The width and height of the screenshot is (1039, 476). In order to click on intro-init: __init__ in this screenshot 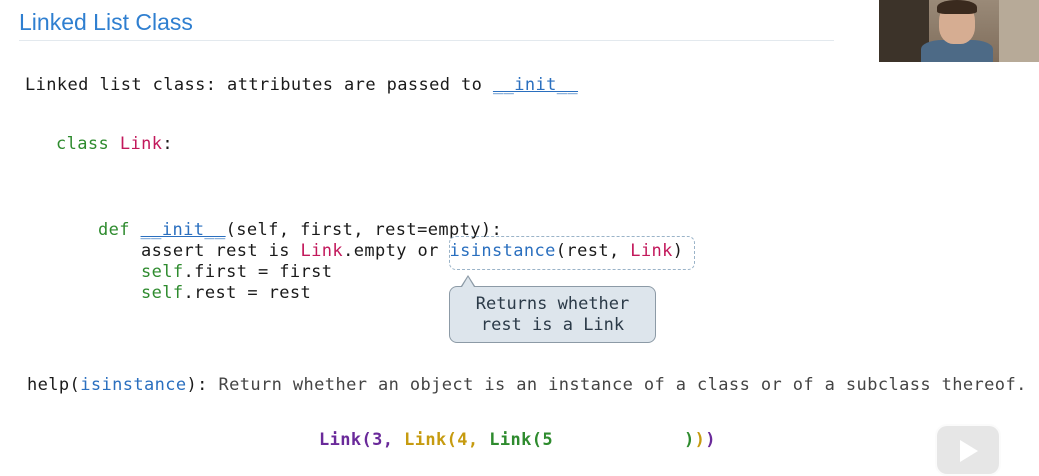, I will do `click(535, 85)`.